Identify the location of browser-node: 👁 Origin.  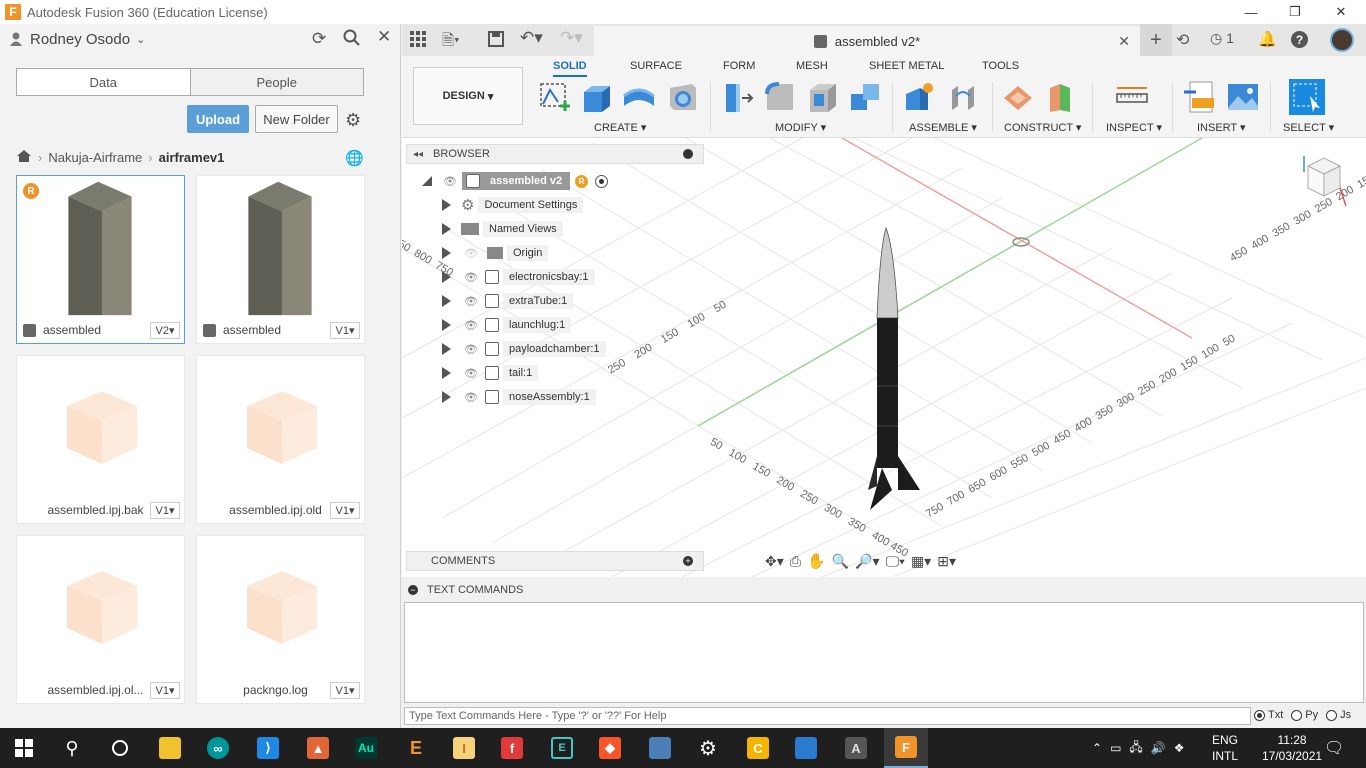
(495, 253).